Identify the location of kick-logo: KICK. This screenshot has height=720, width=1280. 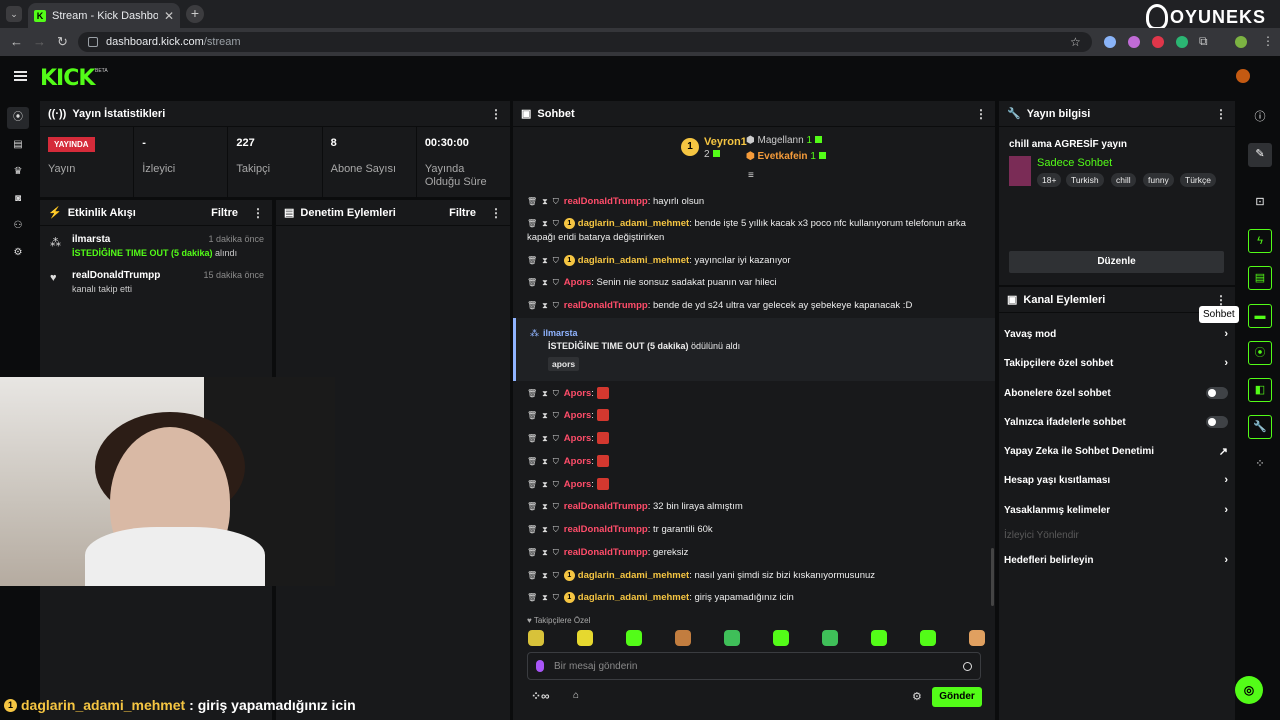
(67, 78).